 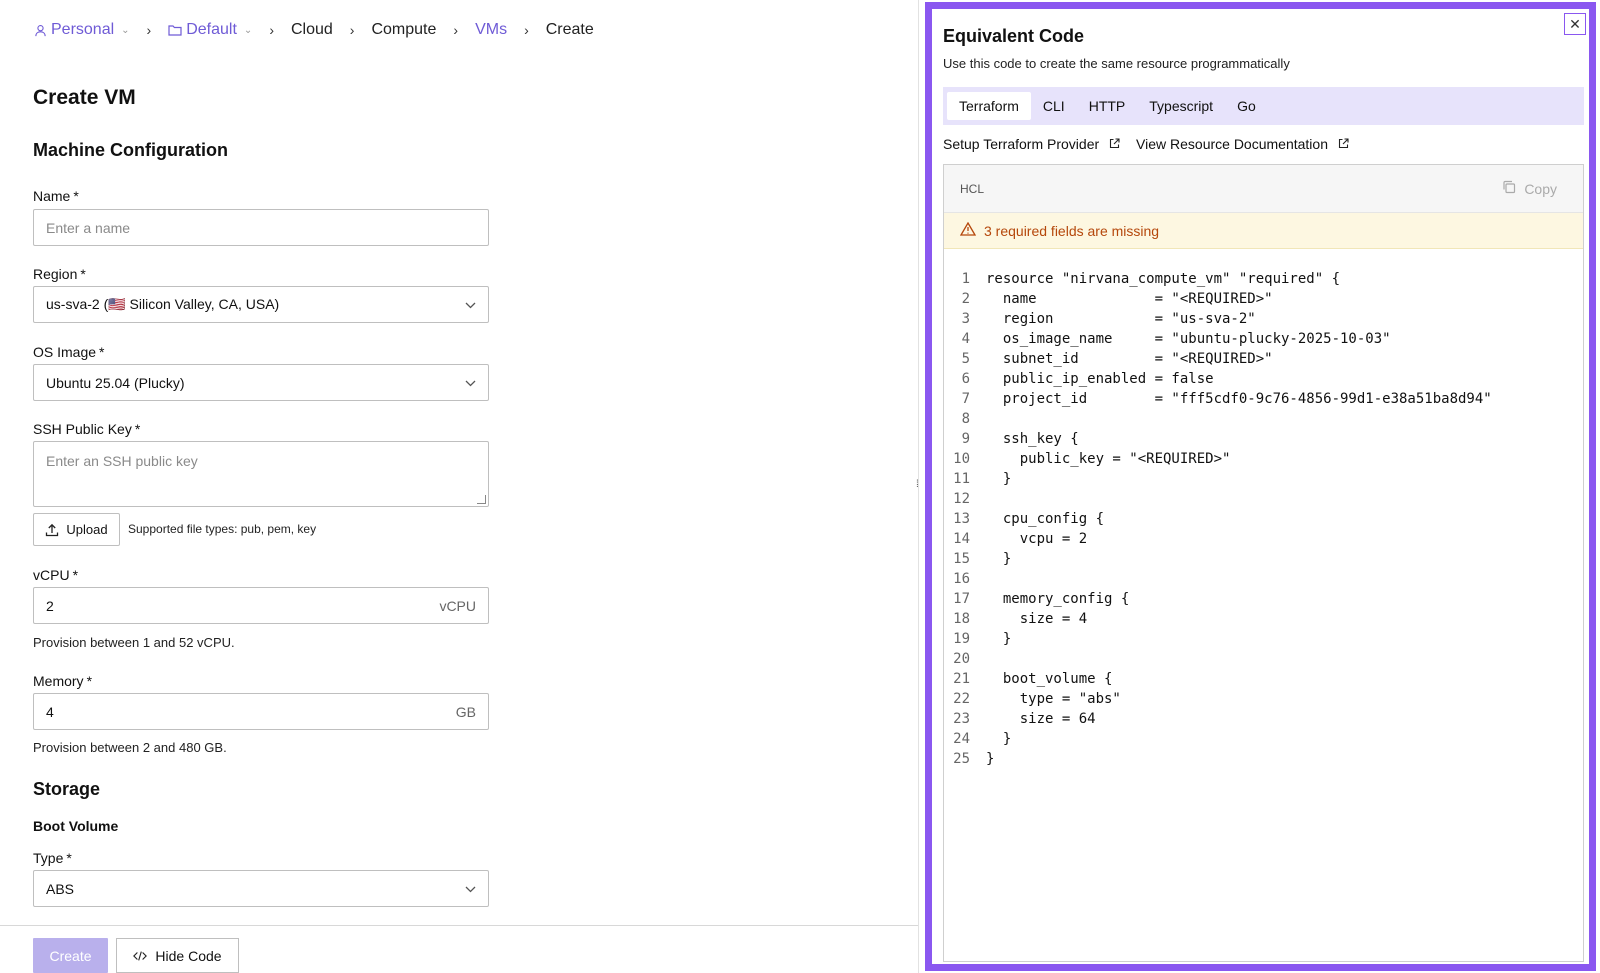 What do you see at coordinates (261, 474) in the screenshot?
I see `ssh-key-textarea: Enter an SSH public key` at bounding box center [261, 474].